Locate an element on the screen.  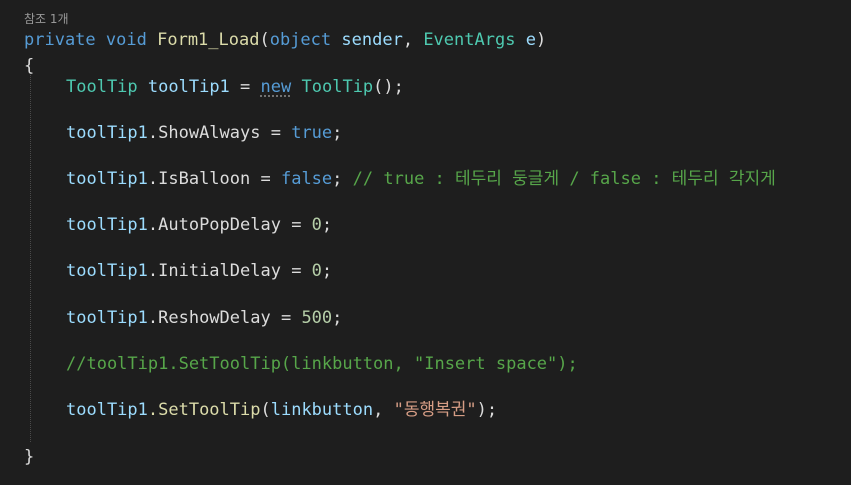
keyword-void: void is located at coordinates (126, 40).